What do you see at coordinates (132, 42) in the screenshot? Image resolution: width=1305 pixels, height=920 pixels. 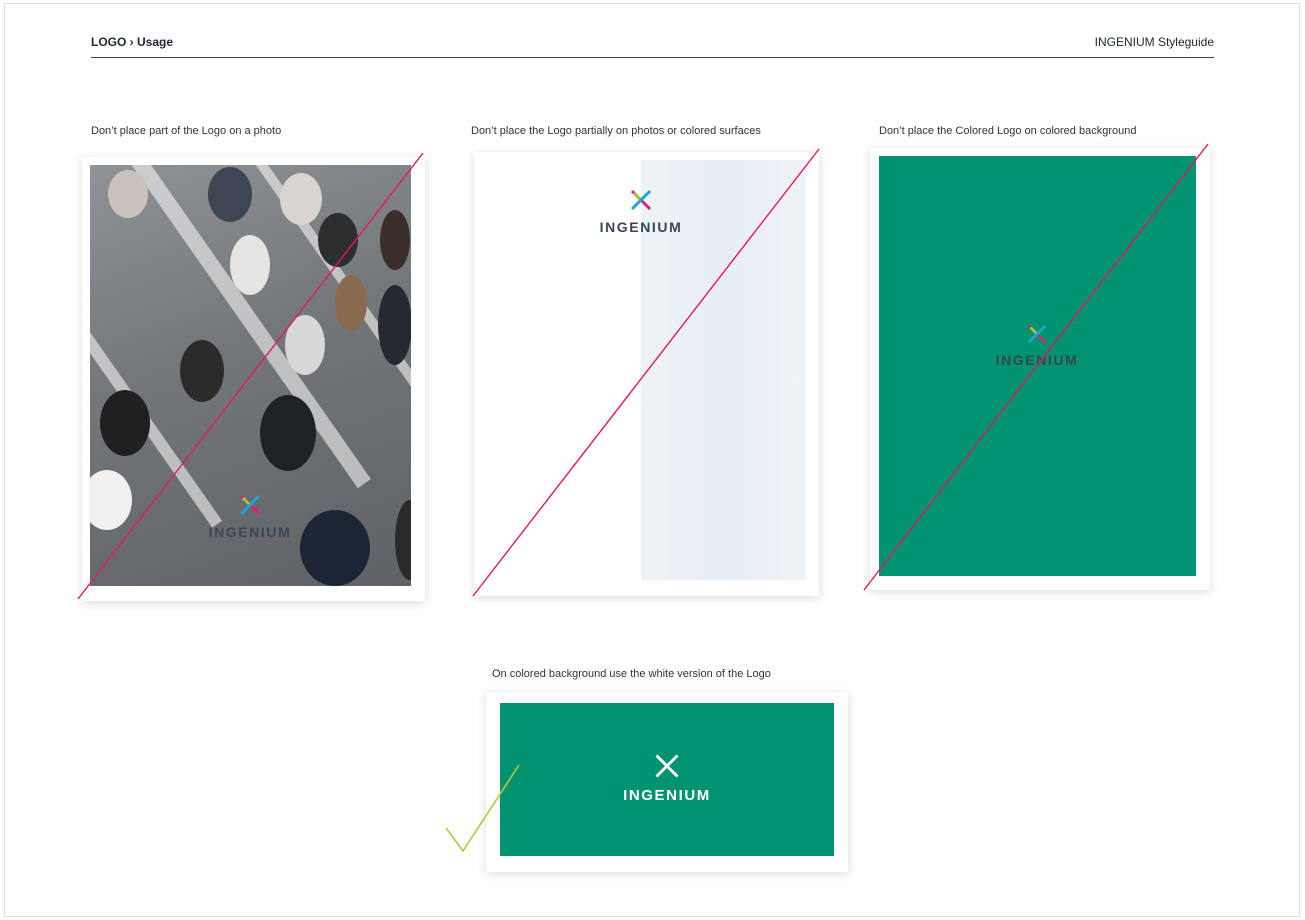 I see `breadcrumb: LOGO › Usage` at bounding box center [132, 42].